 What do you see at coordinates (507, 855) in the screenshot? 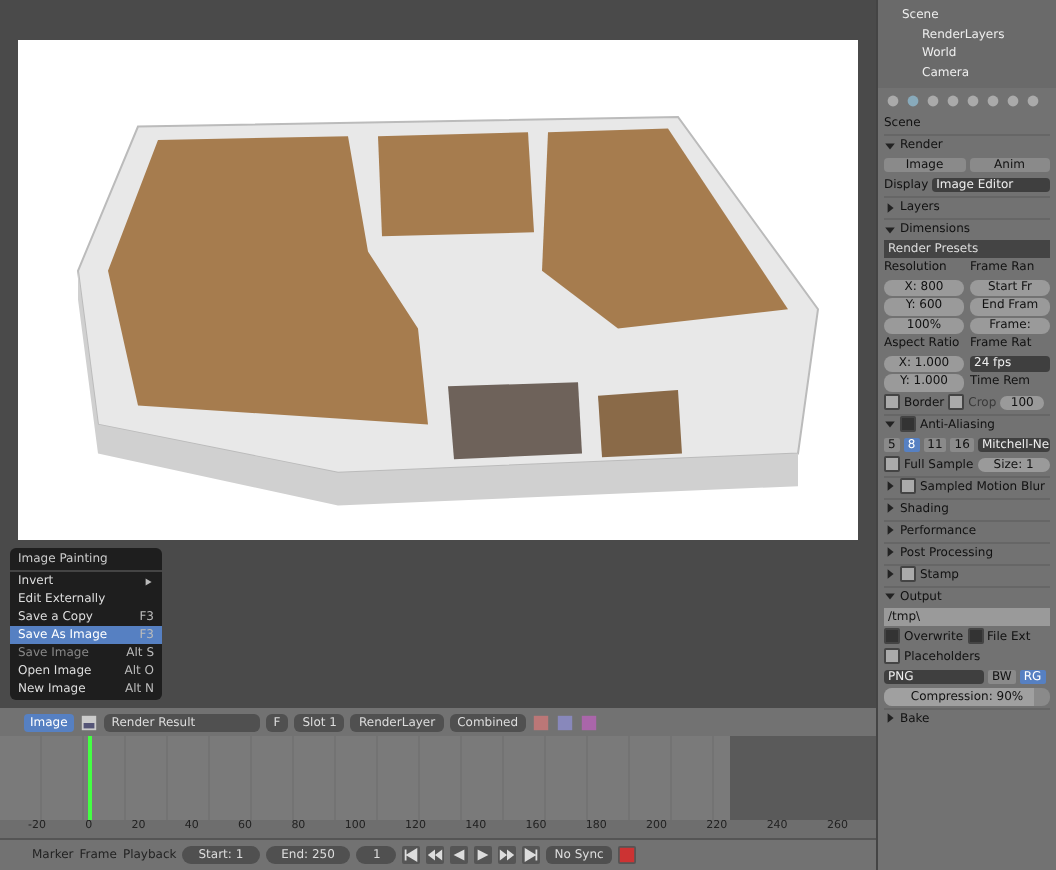
I see `next-keyframe-icon` at bounding box center [507, 855].